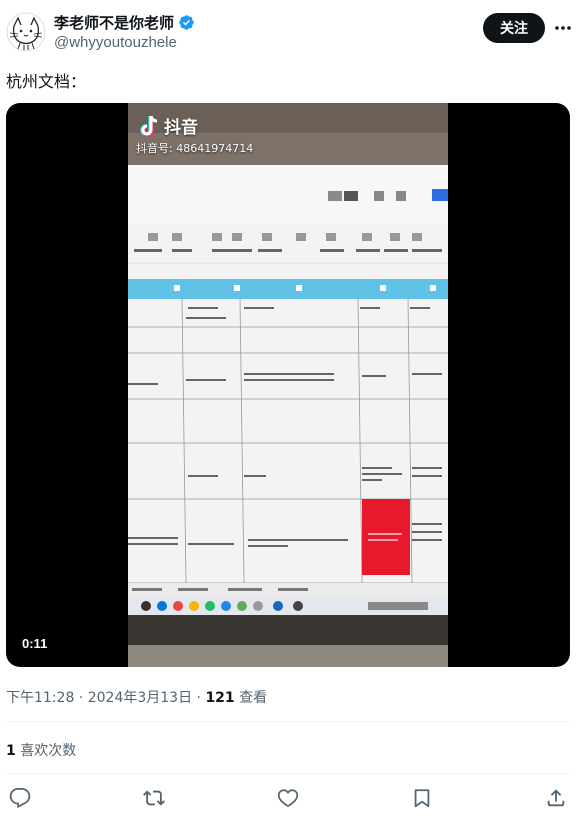 The image size is (586, 822). I want to click on verified-badge-icon, so click(186, 22).